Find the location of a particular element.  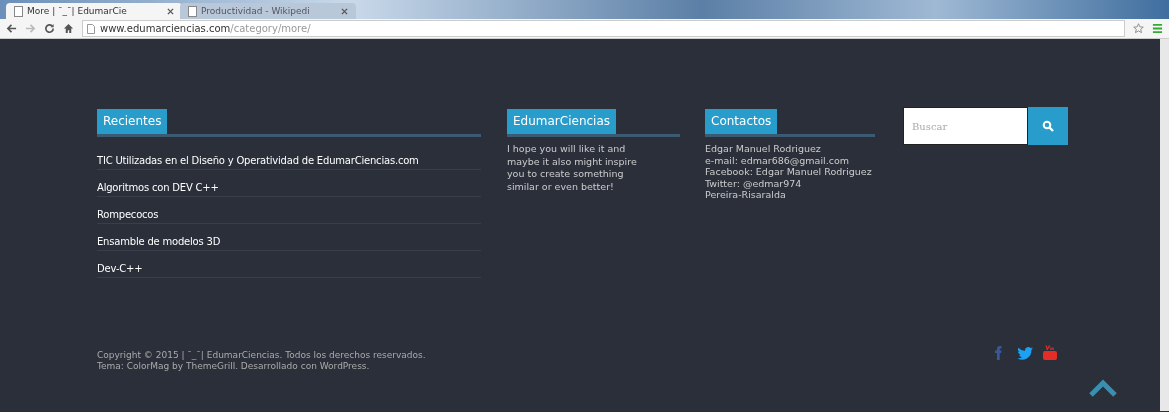

tab-title: Productividad - Wikipedi is located at coordinates (256, 11).